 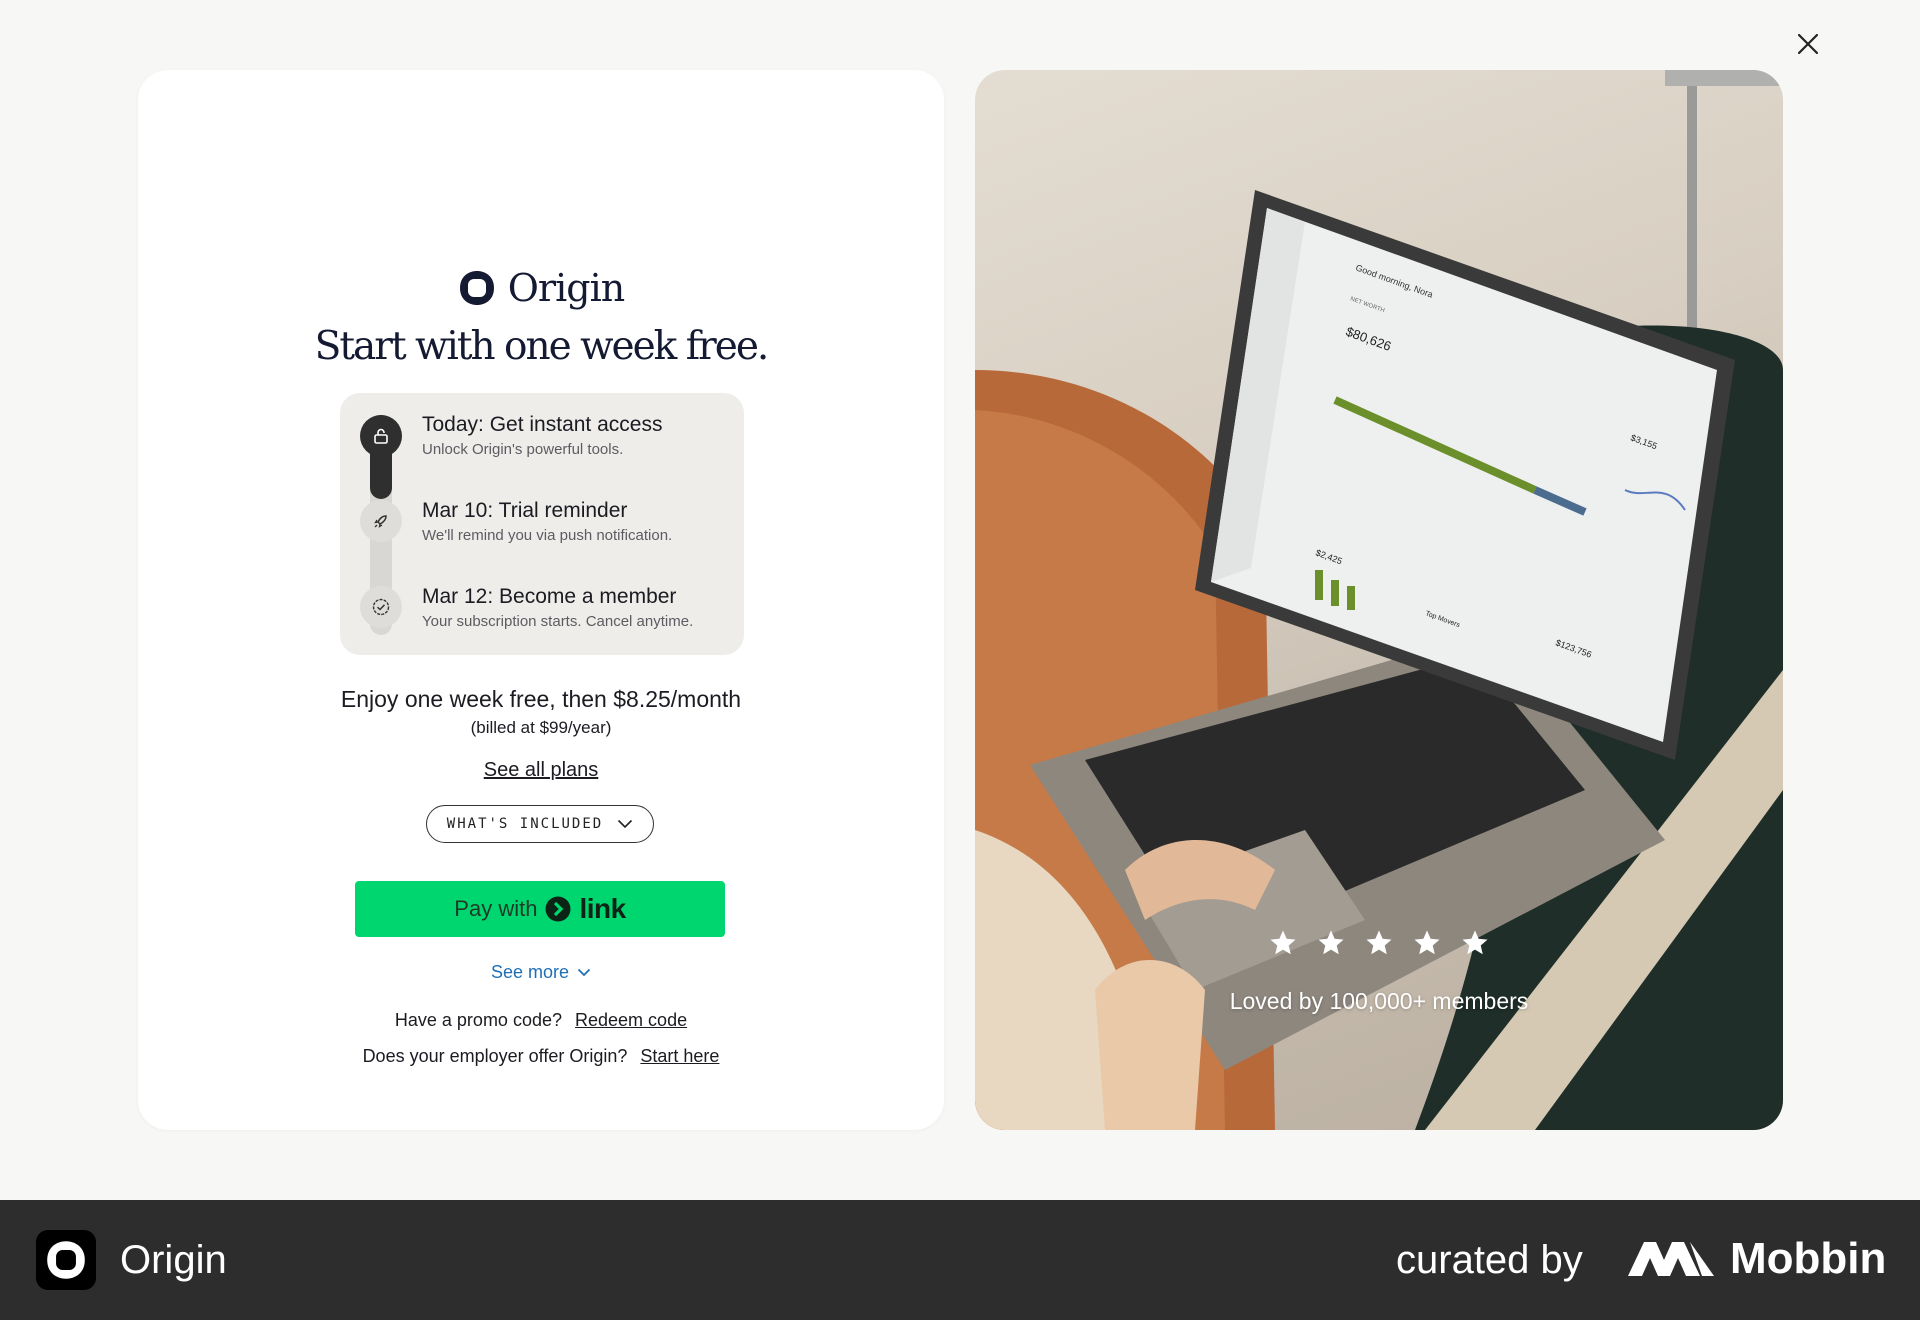 I want to click on check-badge-icon, so click(x=381, y=607).